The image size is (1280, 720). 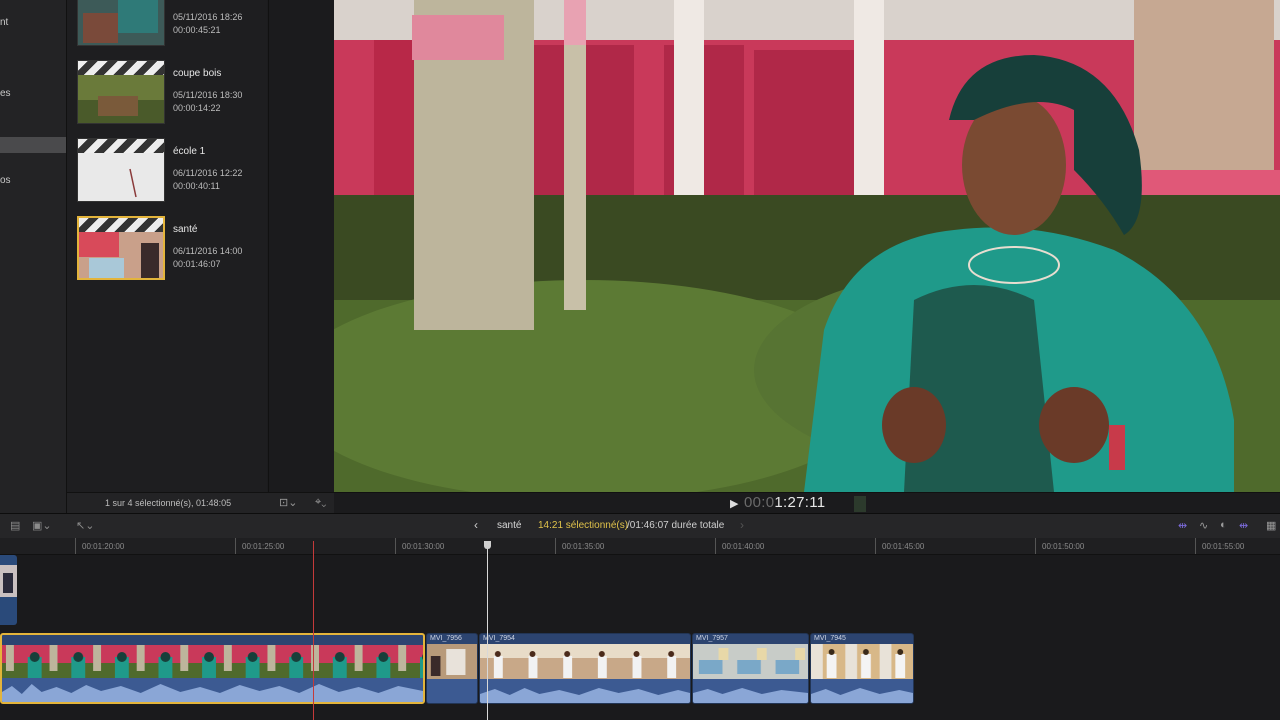 What do you see at coordinates (1223, 546) in the screenshot?
I see `ruler-tick-label: 00:01:55:00` at bounding box center [1223, 546].